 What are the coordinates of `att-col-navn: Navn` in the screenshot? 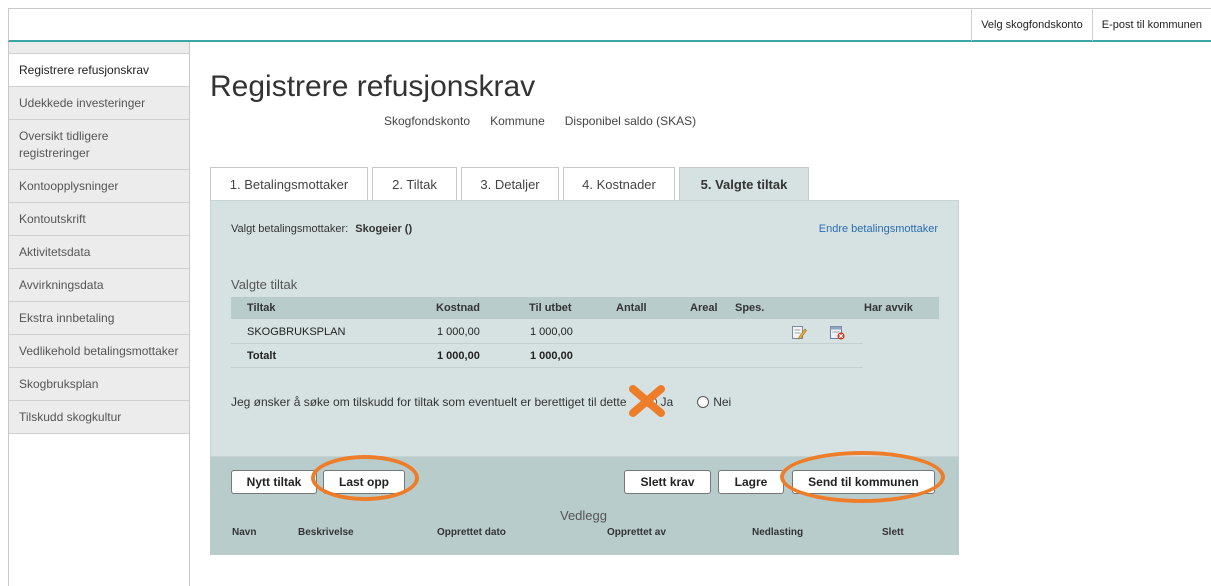 It's located at (244, 532).